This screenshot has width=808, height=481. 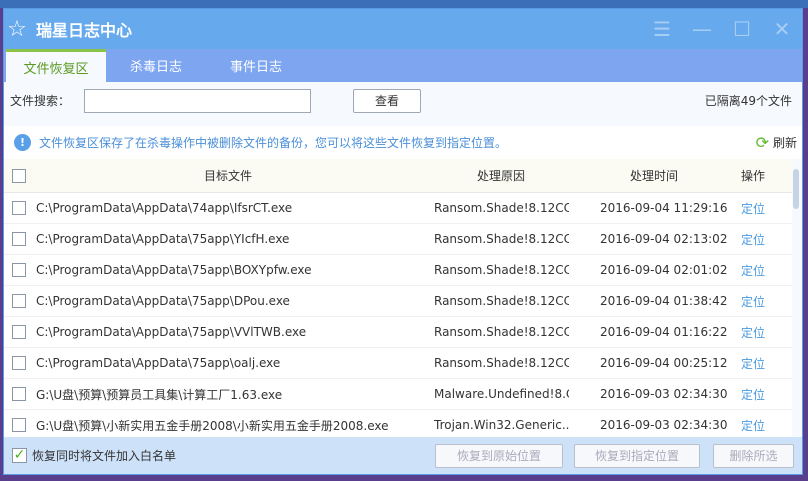 I want to click on close-icon: ✕, so click(x=782, y=29).